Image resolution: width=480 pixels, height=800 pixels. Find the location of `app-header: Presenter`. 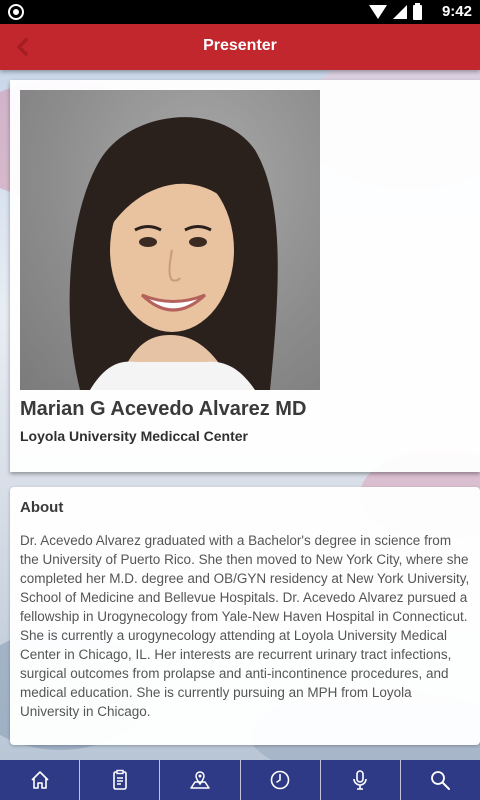

app-header: Presenter is located at coordinates (240, 47).